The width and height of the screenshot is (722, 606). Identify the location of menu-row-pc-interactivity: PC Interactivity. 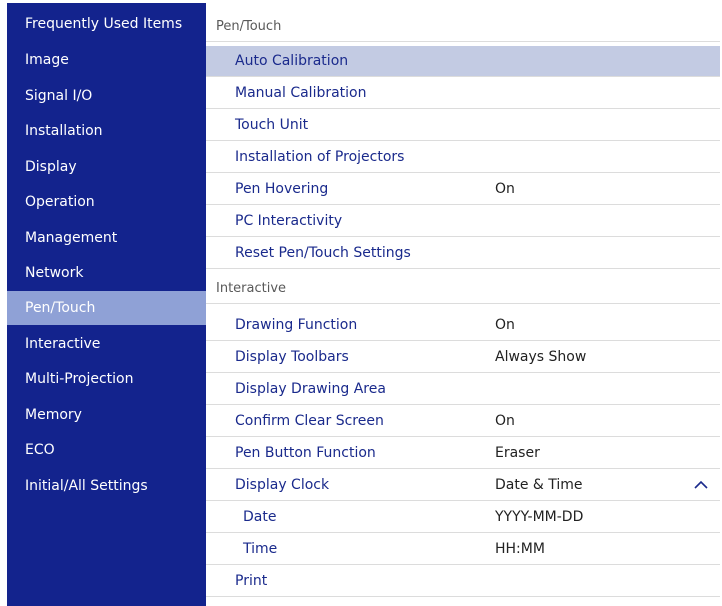
(463, 221).